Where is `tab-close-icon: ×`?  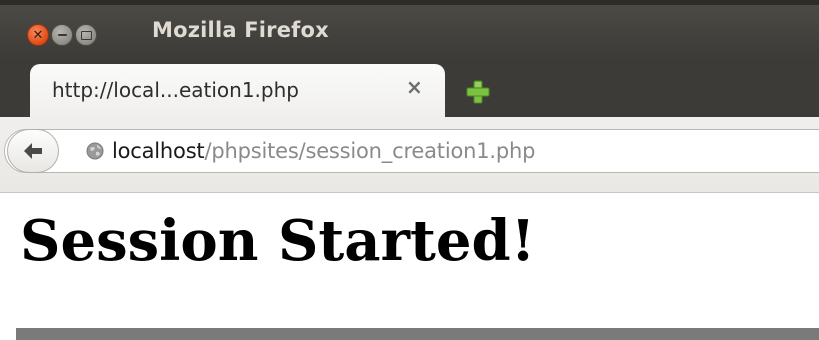
tab-close-icon: × is located at coordinates (414, 87).